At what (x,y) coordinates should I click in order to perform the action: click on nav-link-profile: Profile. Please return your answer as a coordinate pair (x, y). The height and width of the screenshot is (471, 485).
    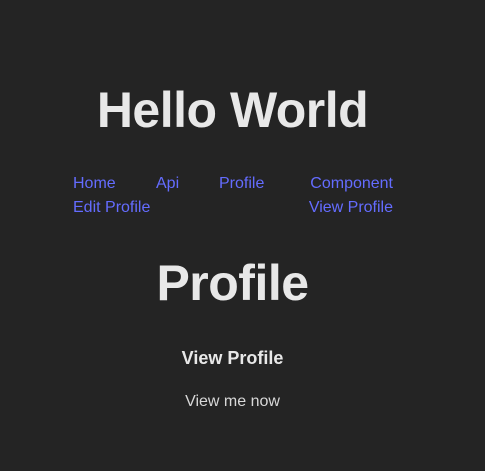
    Looking at the image, I should click on (241, 184).